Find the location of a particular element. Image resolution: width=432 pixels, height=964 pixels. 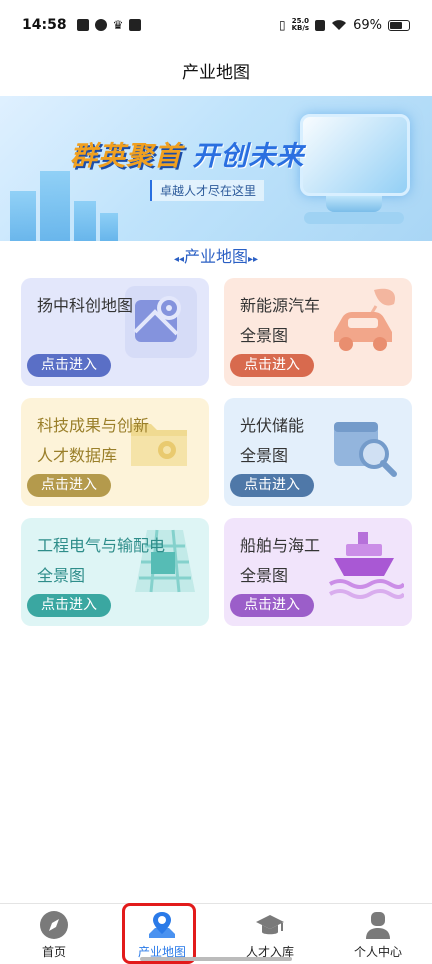

banner-subtitle: 卓越人才尽在这里 is located at coordinates (207, 190).